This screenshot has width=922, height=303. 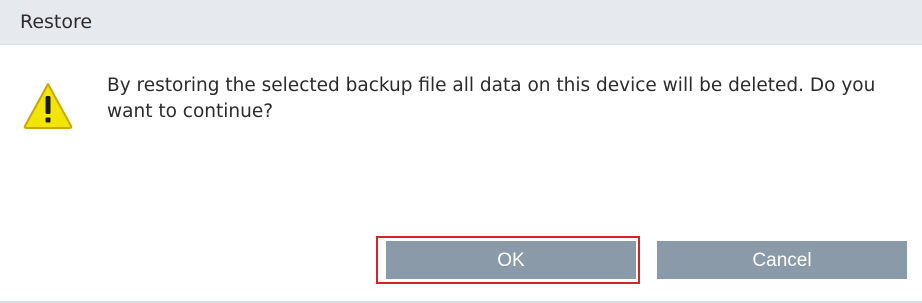 I want to click on cancel-button: Cancel, so click(x=782, y=260).